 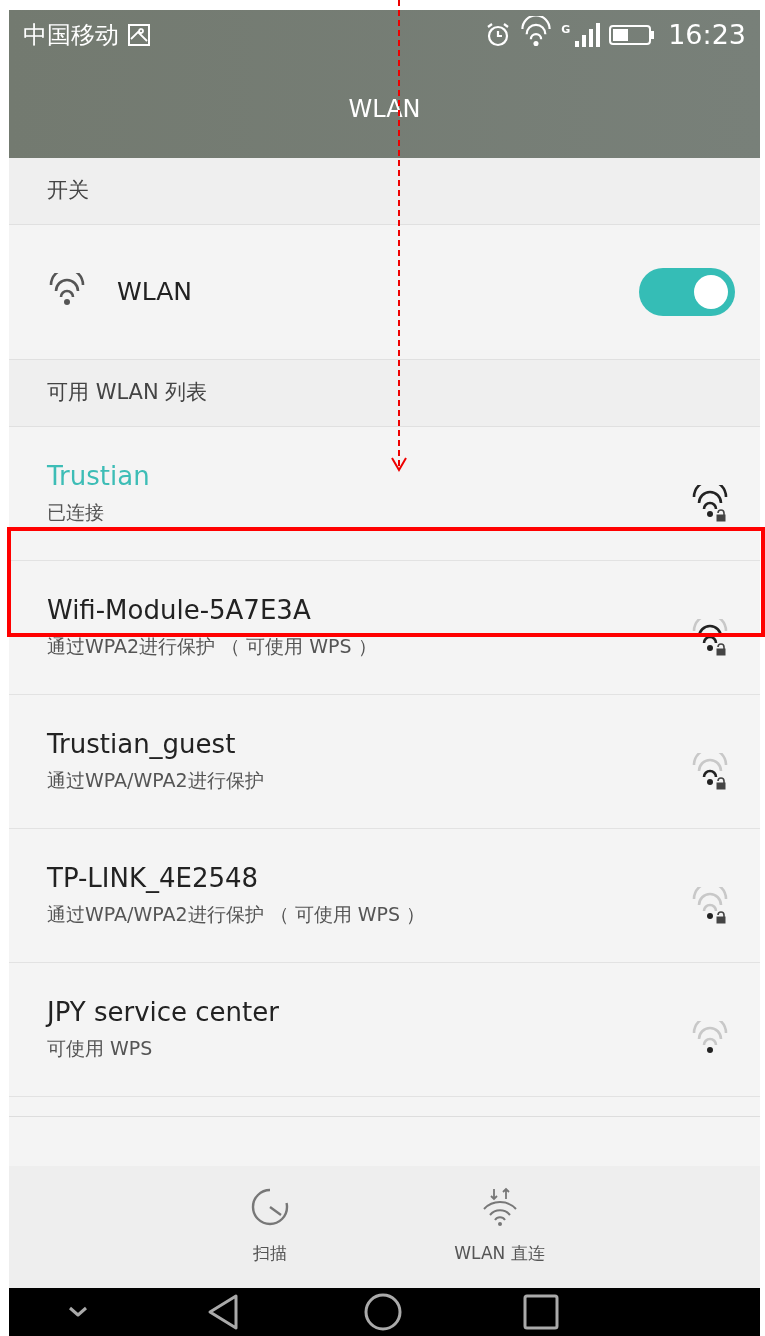 What do you see at coordinates (384, 109) in the screenshot?
I see `screen-title: WLAN` at bounding box center [384, 109].